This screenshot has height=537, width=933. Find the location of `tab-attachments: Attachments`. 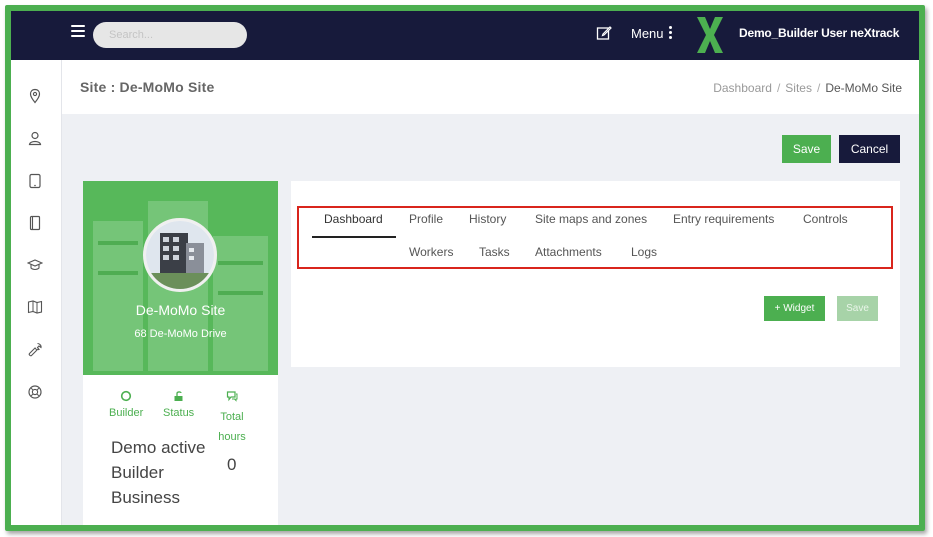

tab-attachments: Attachments is located at coordinates (568, 252).